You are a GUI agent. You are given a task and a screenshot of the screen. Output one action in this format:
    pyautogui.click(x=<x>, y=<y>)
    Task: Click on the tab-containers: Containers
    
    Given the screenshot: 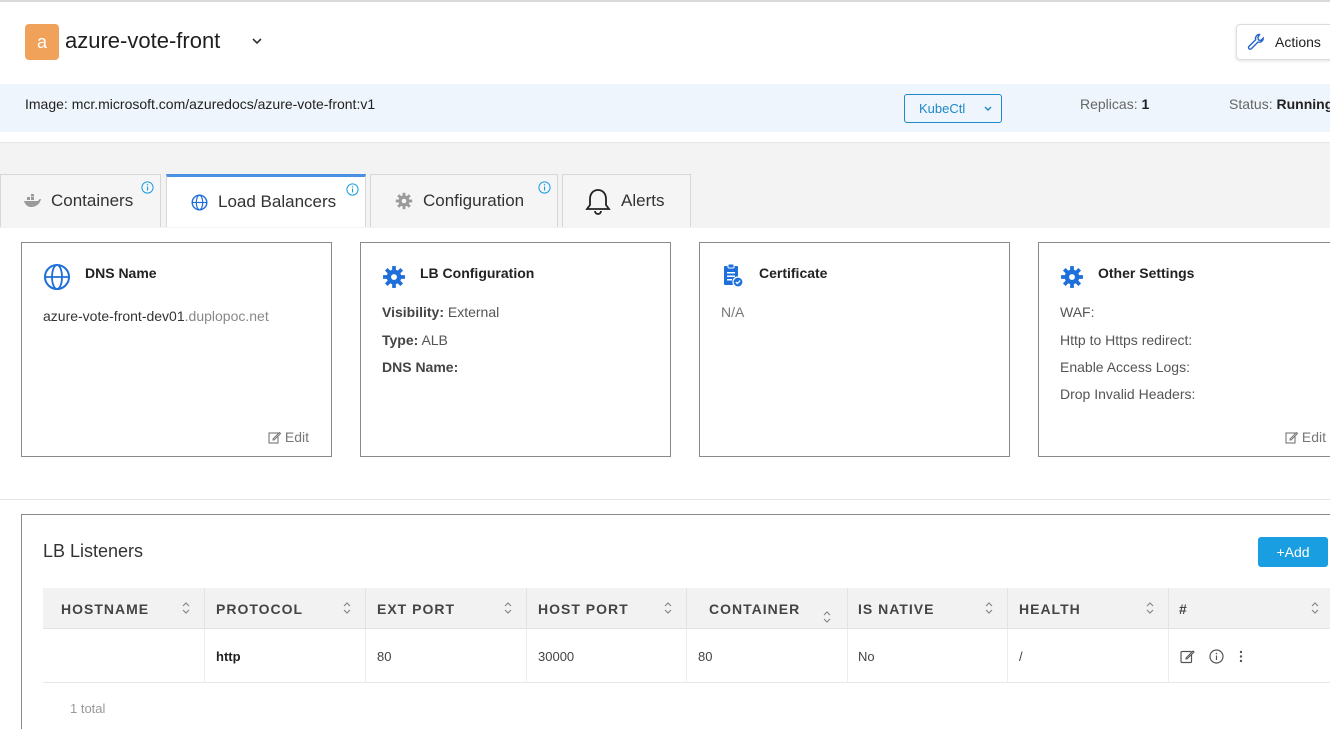 What is the action you would take?
    pyautogui.click(x=80, y=200)
    